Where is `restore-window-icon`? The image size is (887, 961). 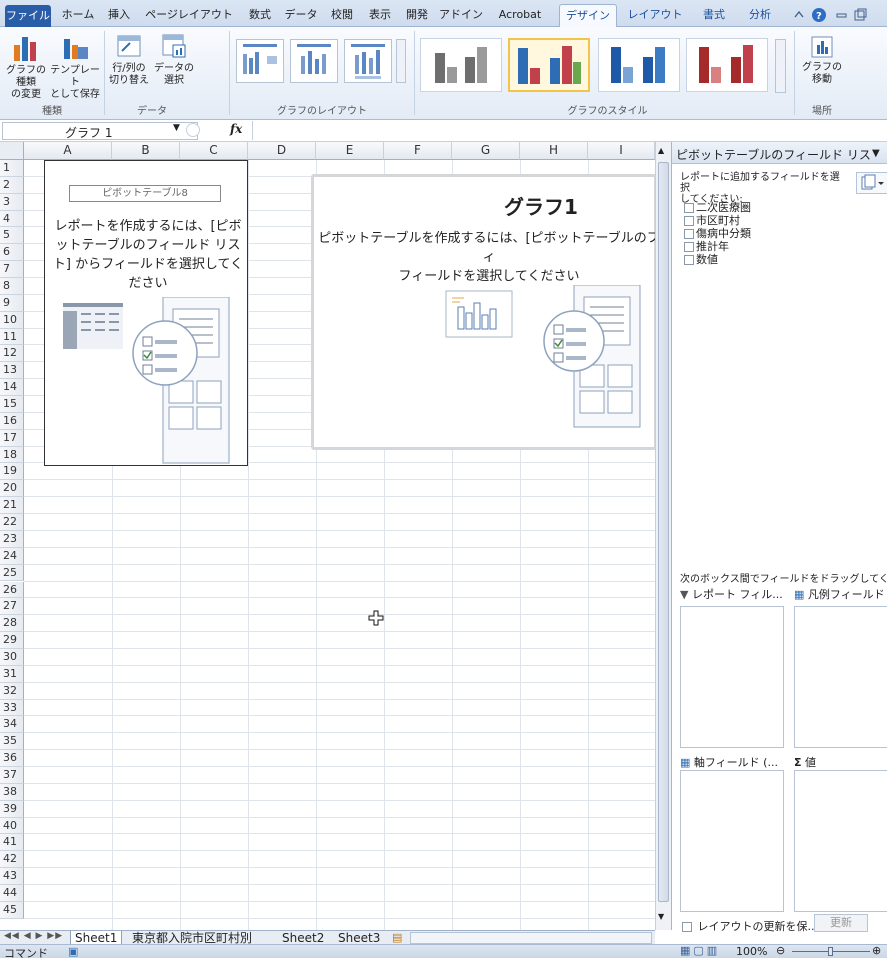 restore-window-icon is located at coordinates (859, 15).